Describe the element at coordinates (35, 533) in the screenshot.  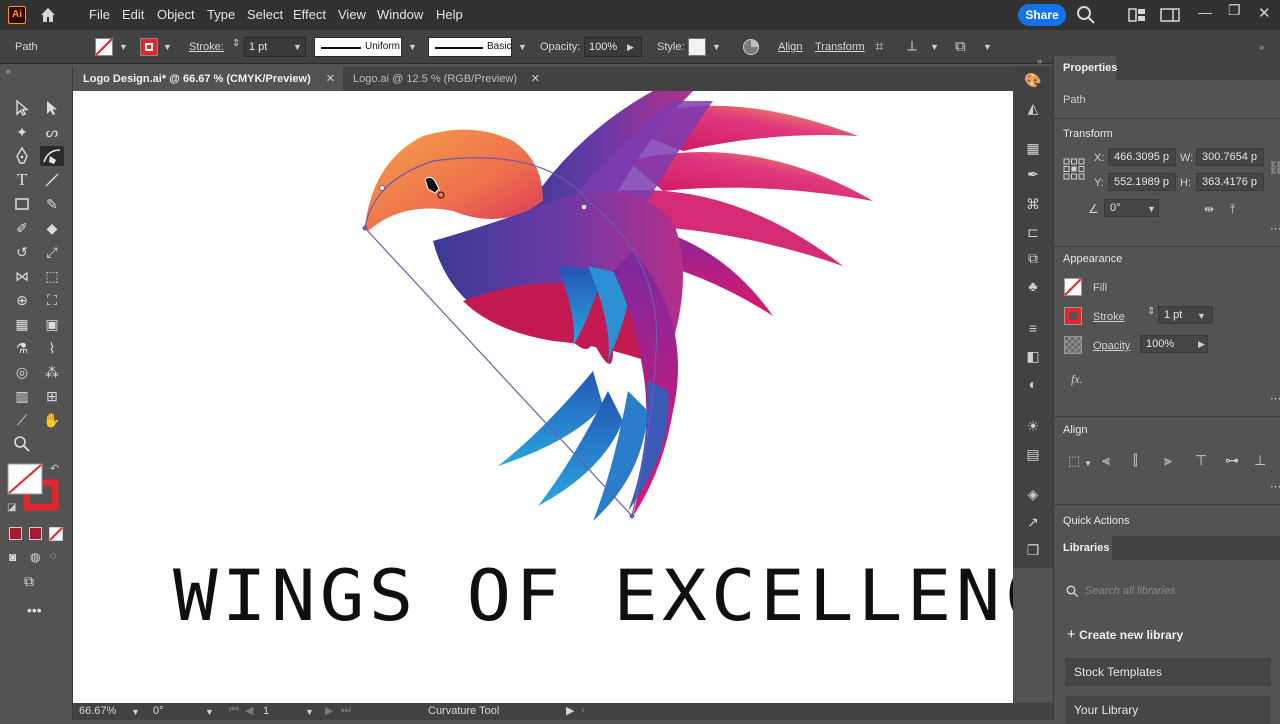
I see `gradient-mode-icon` at that location.